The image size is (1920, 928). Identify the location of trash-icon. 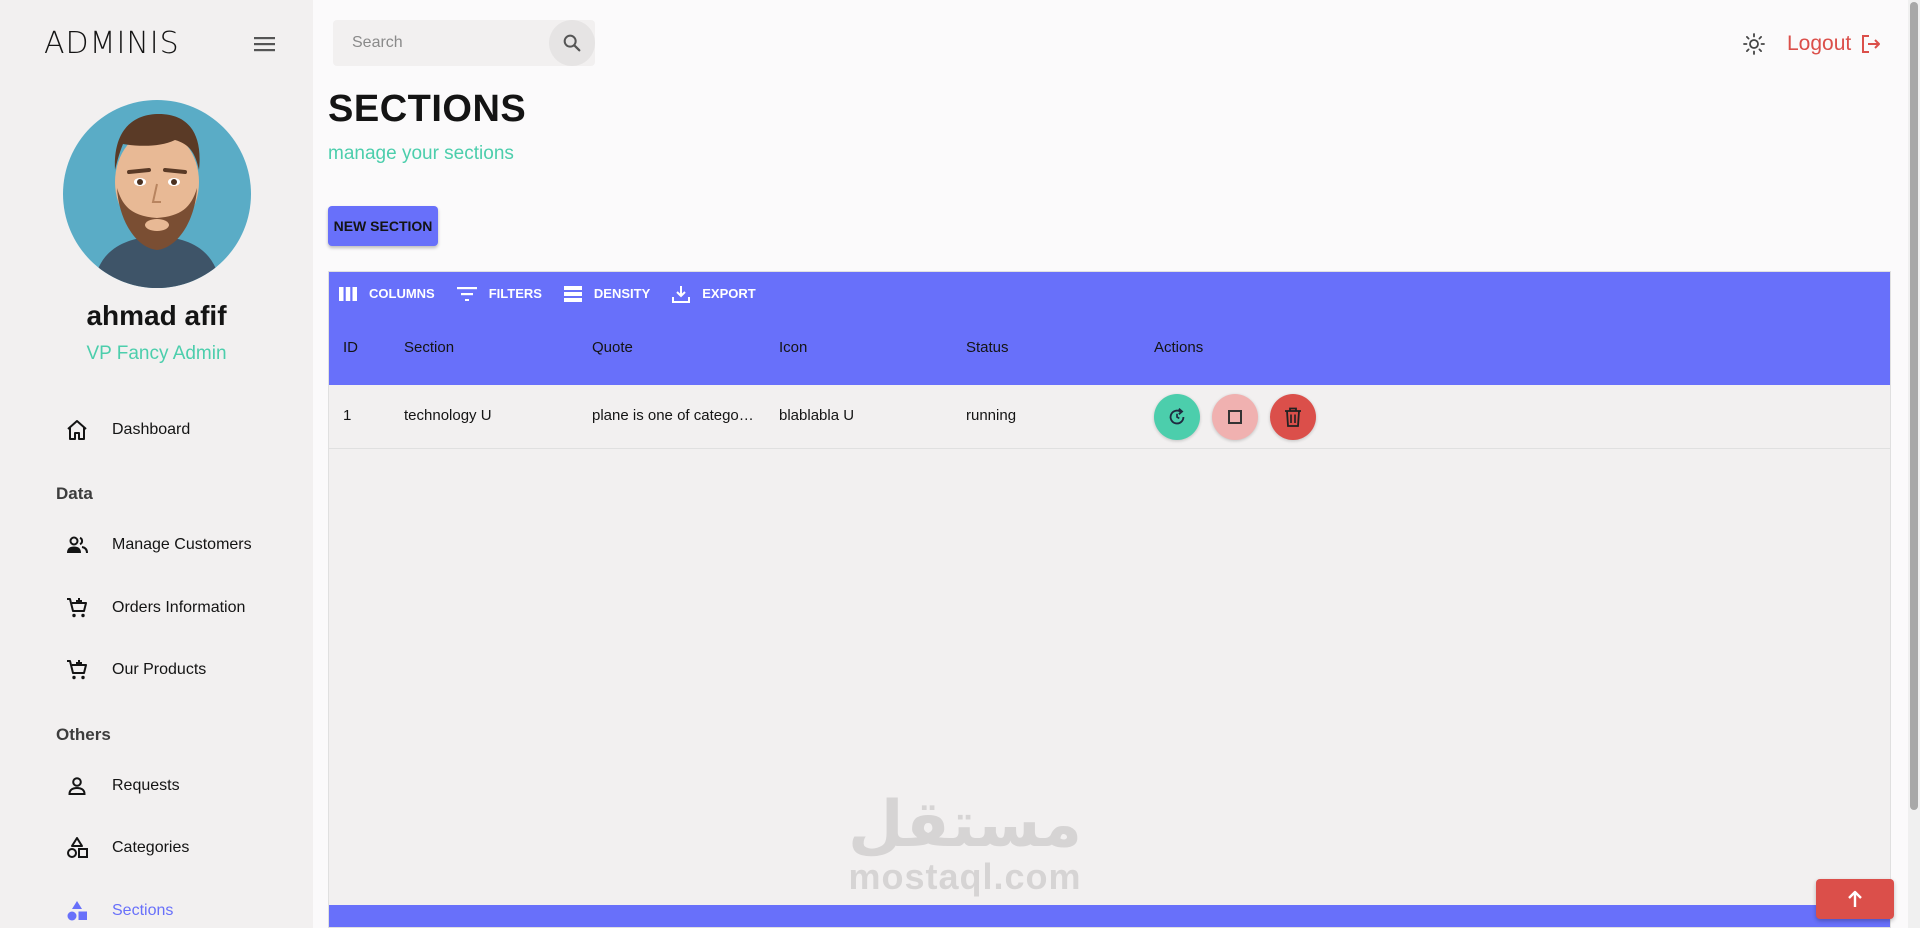
(1293, 417).